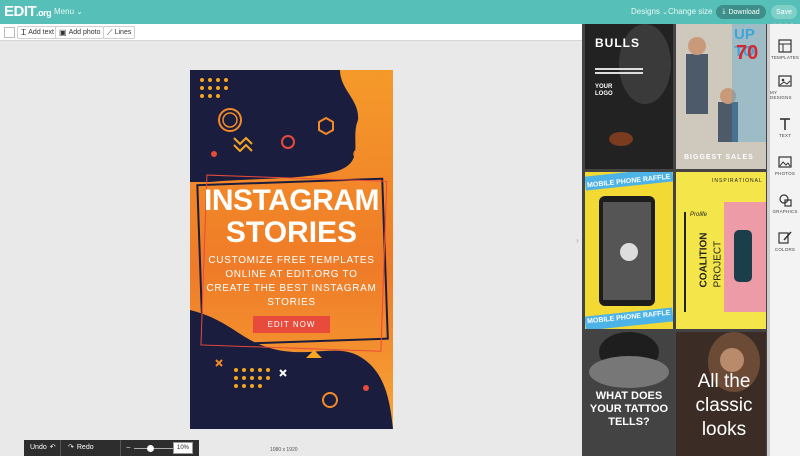 The image size is (800, 456). What do you see at coordinates (724, 11) in the screenshot?
I see `download-icon: ⤓` at bounding box center [724, 11].